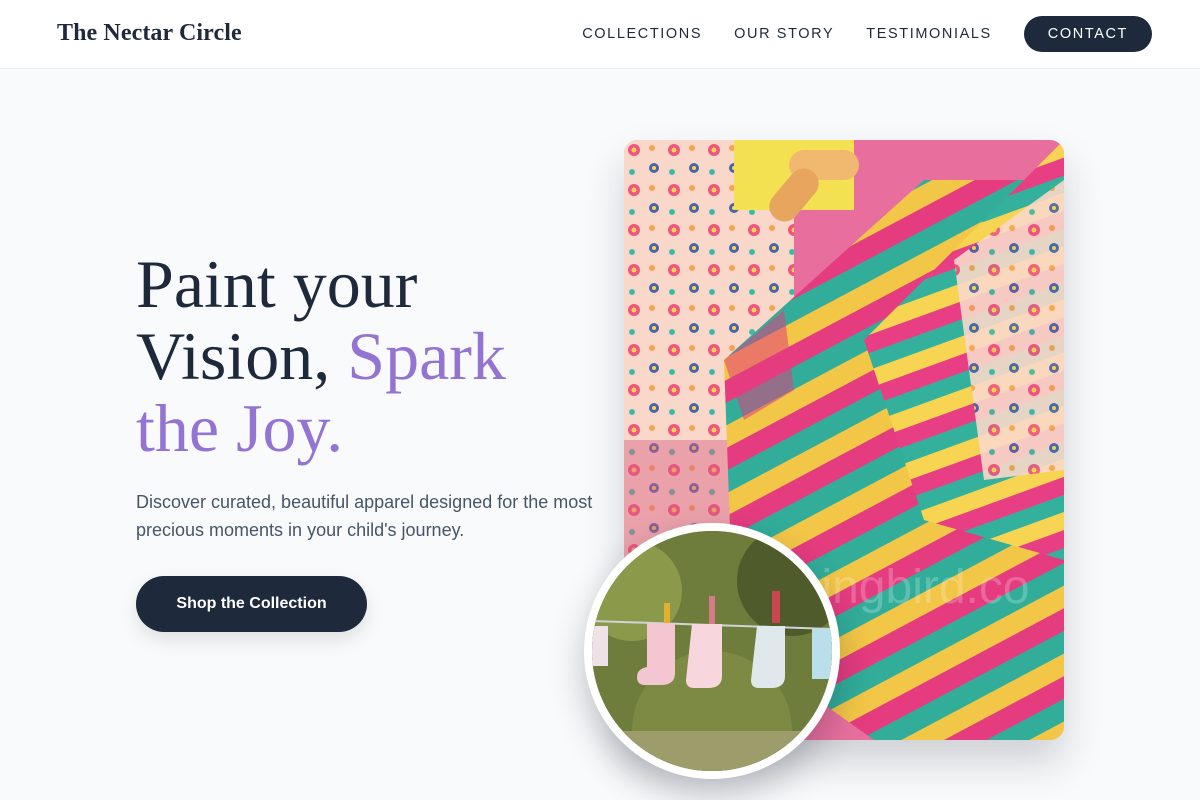 The height and width of the screenshot is (800, 1200). I want to click on socks-photo, so click(712, 651).